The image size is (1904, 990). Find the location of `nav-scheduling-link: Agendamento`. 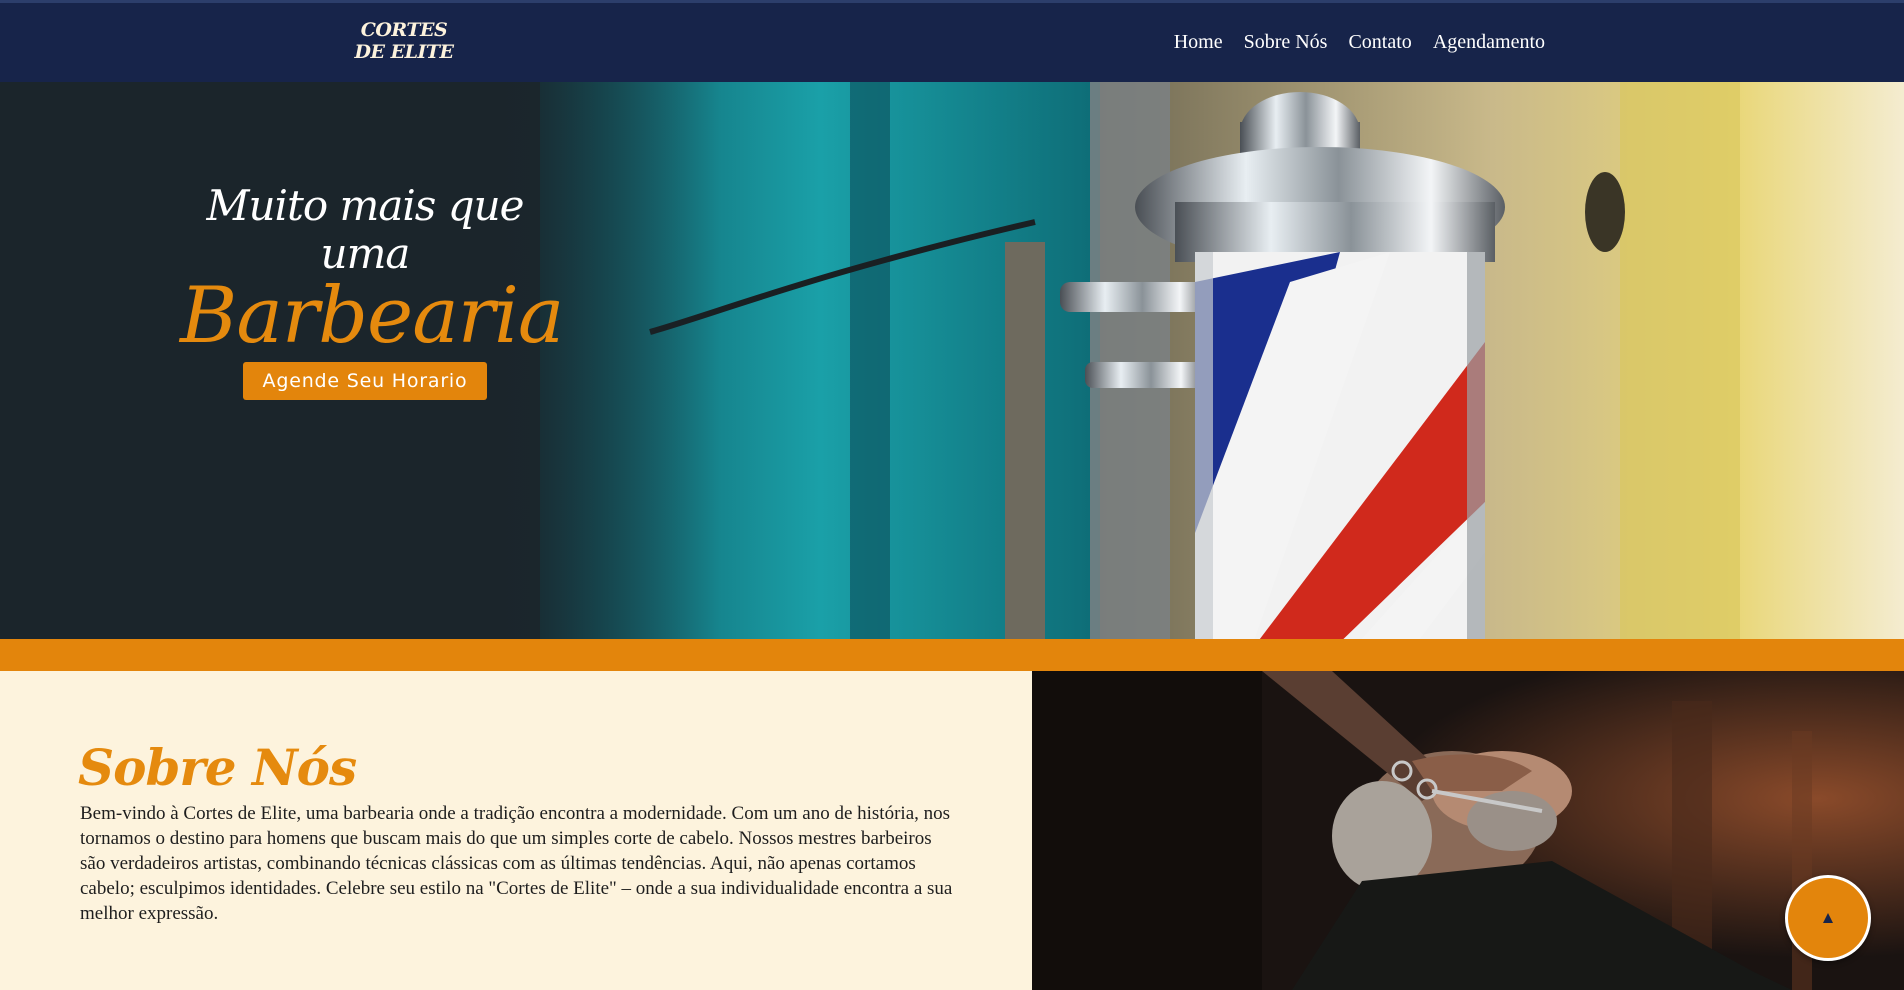

nav-scheduling-link: Agendamento is located at coordinates (1489, 42).